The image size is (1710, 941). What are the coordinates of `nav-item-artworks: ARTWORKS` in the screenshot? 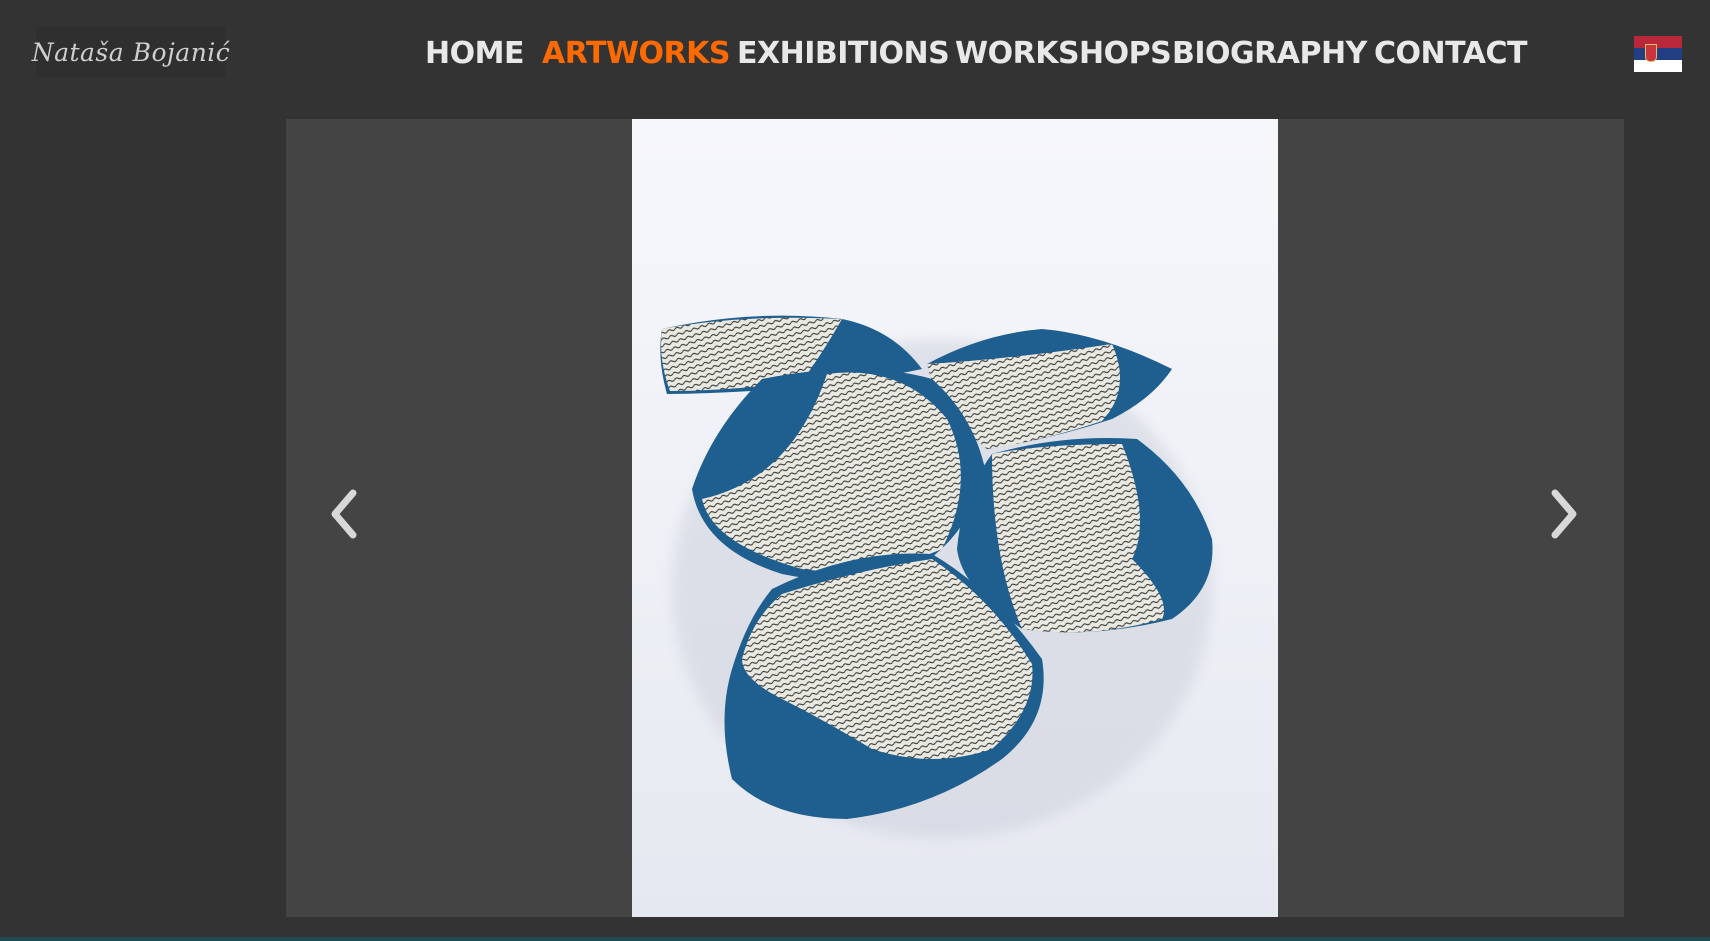 It's located at (636, 54).